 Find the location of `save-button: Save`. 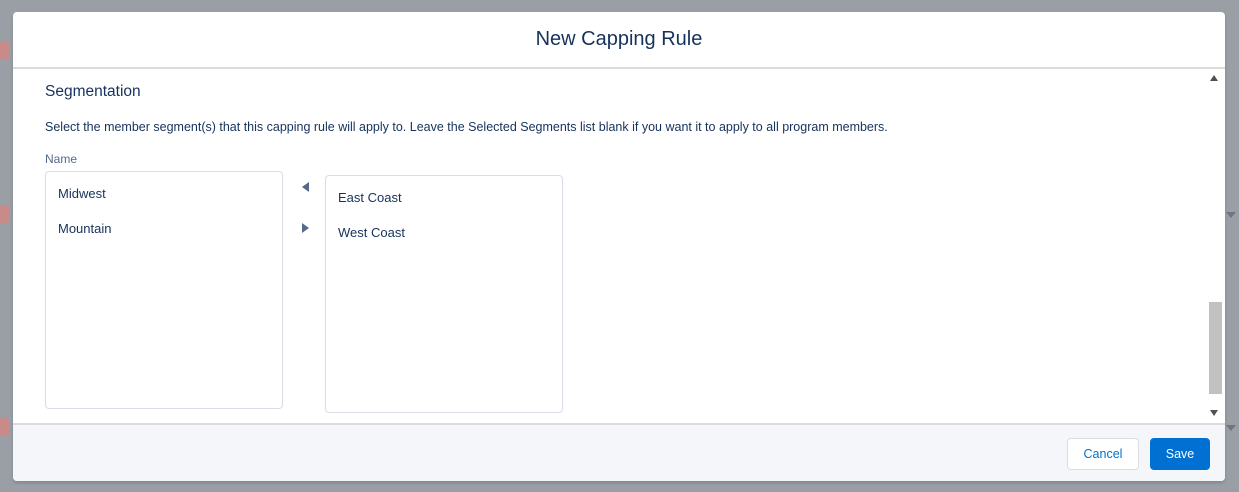

save-button: Save is located at coordinates (1180, 454).